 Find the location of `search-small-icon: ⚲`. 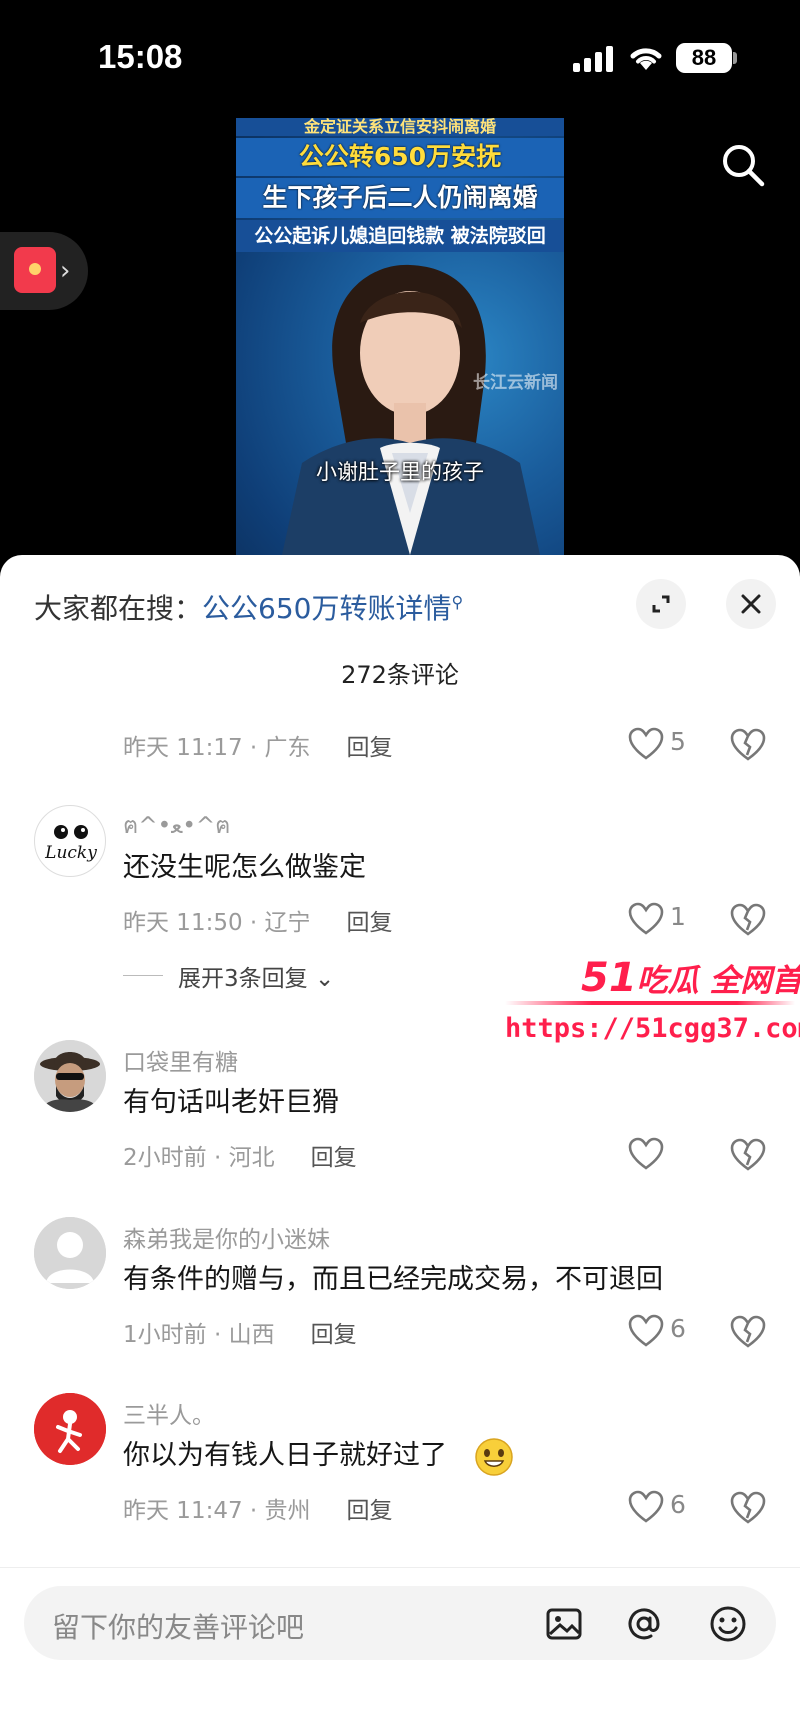

search-small-icon: ⚲ is located at coordinates (457, 602).